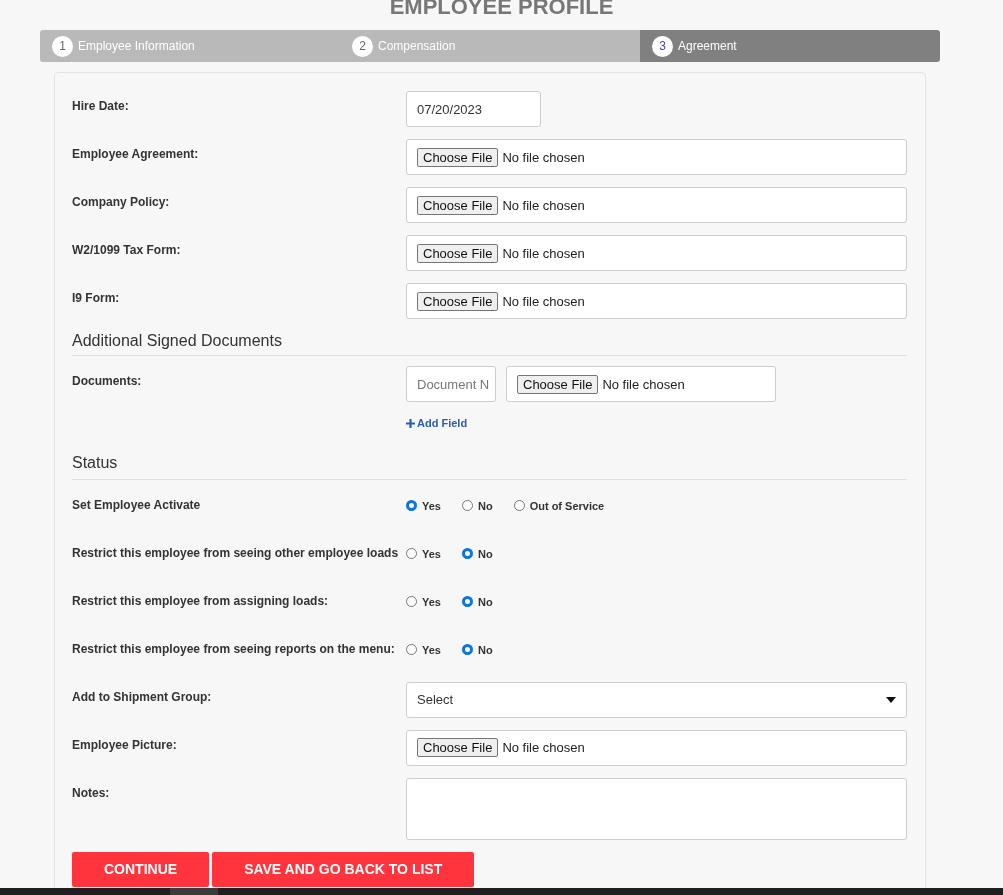 This screenshot has height=895, width=1003. I want to click on section-heading: Additional Signed Documents, so click(489, 343).